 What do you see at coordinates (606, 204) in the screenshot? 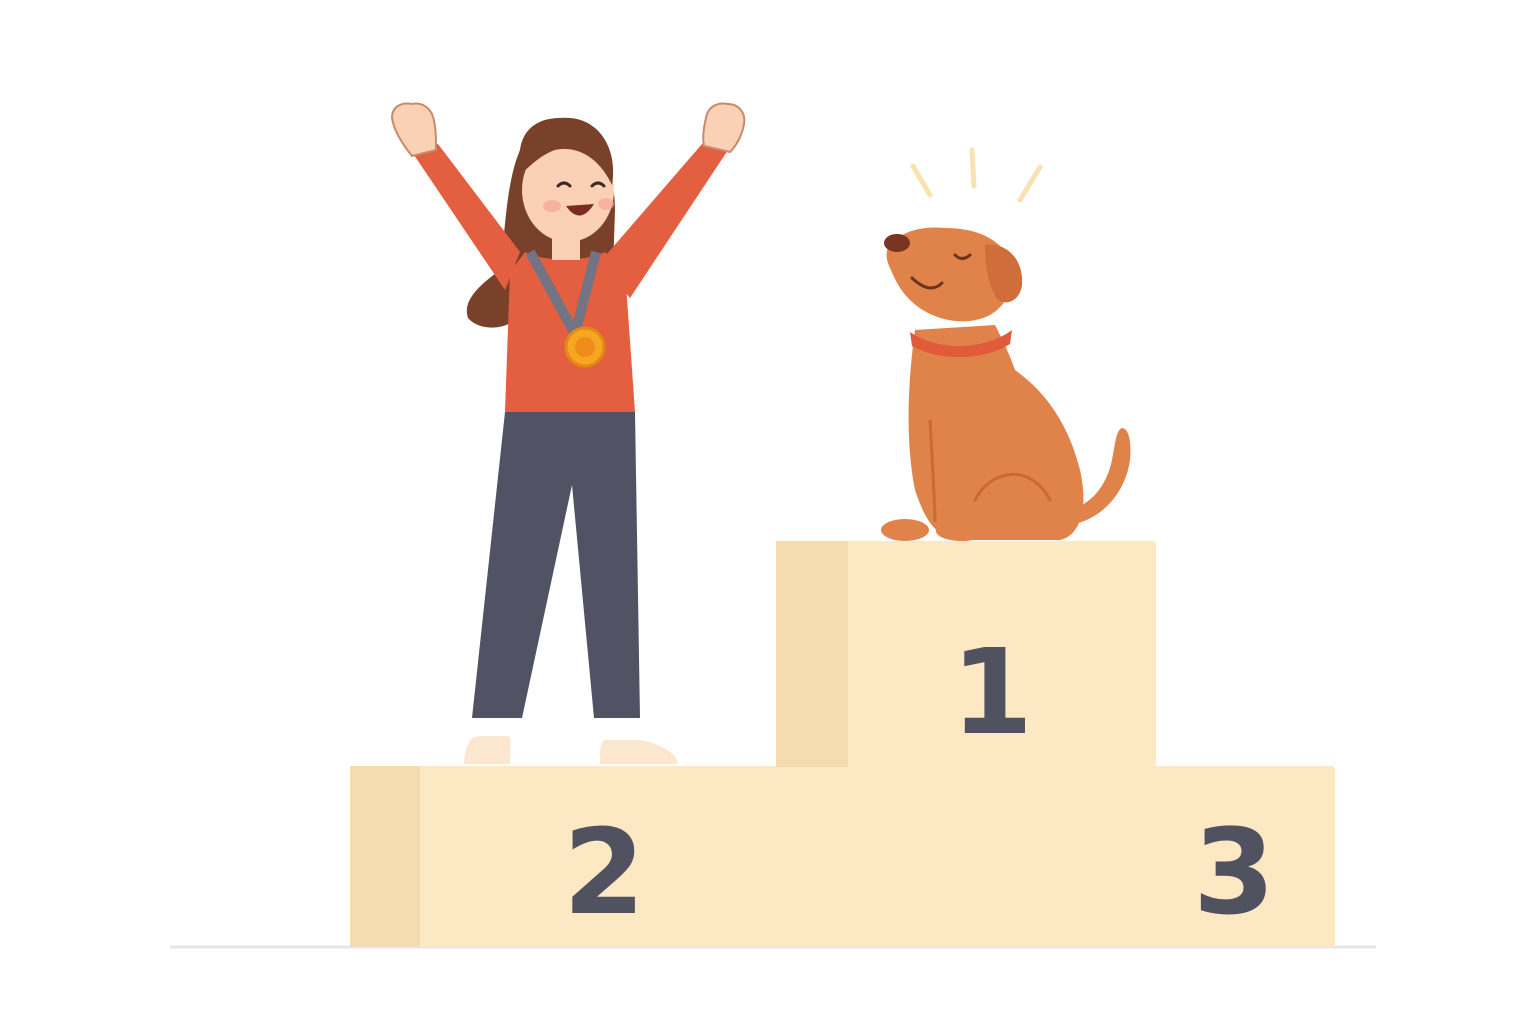
I see `girl-cheek-right` at bounding box center [606, 204].